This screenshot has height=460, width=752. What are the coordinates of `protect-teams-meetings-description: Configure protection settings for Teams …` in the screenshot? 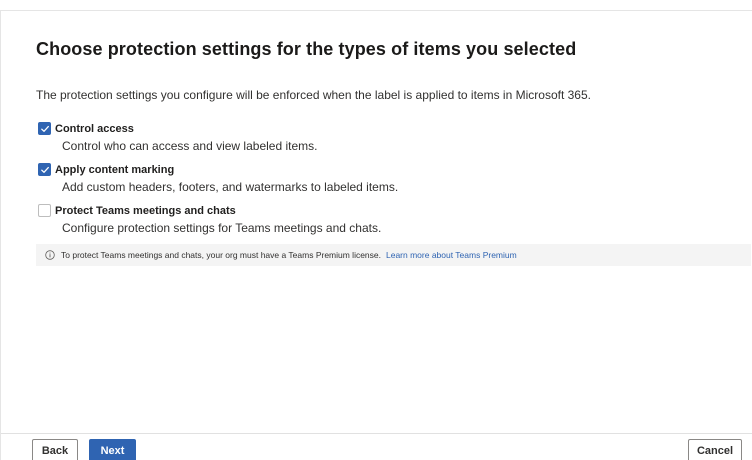 It's located at (222, 228).